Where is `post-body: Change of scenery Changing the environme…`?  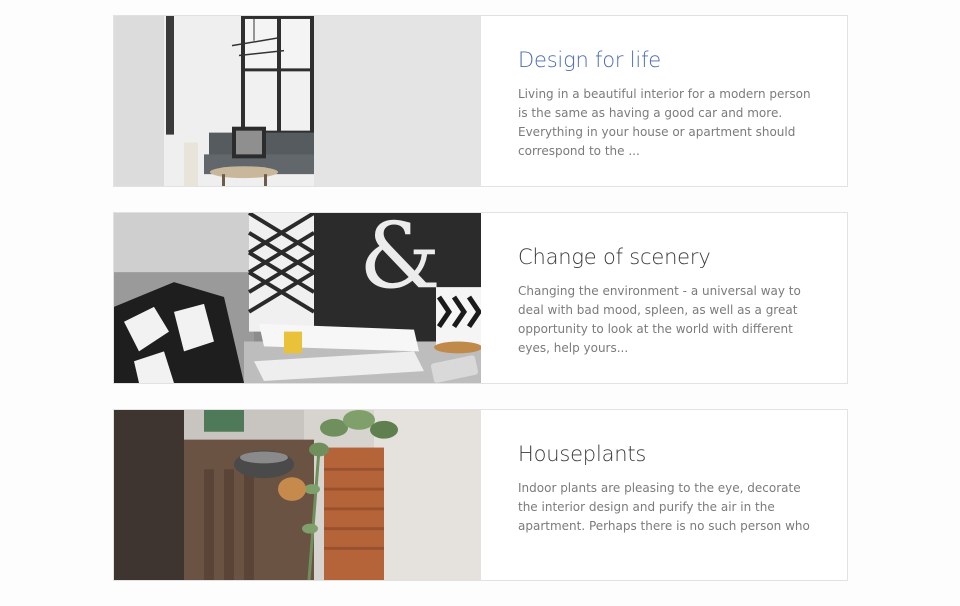
post-body: Change of scenery Changing the environme… is located at coordinates (667, 298).